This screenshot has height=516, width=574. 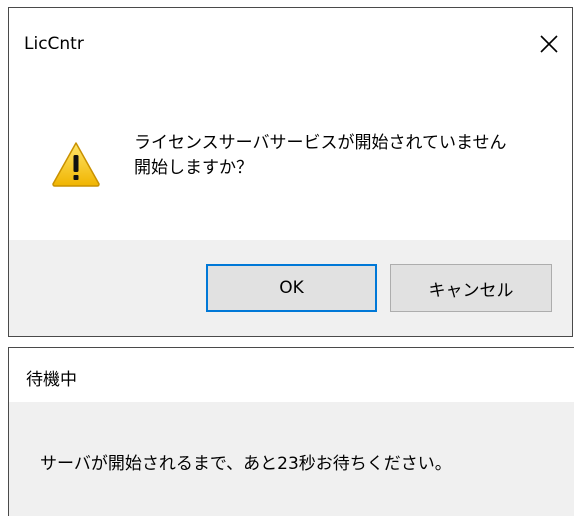 I want to click on warning-icon, so click(x=76, y=164).